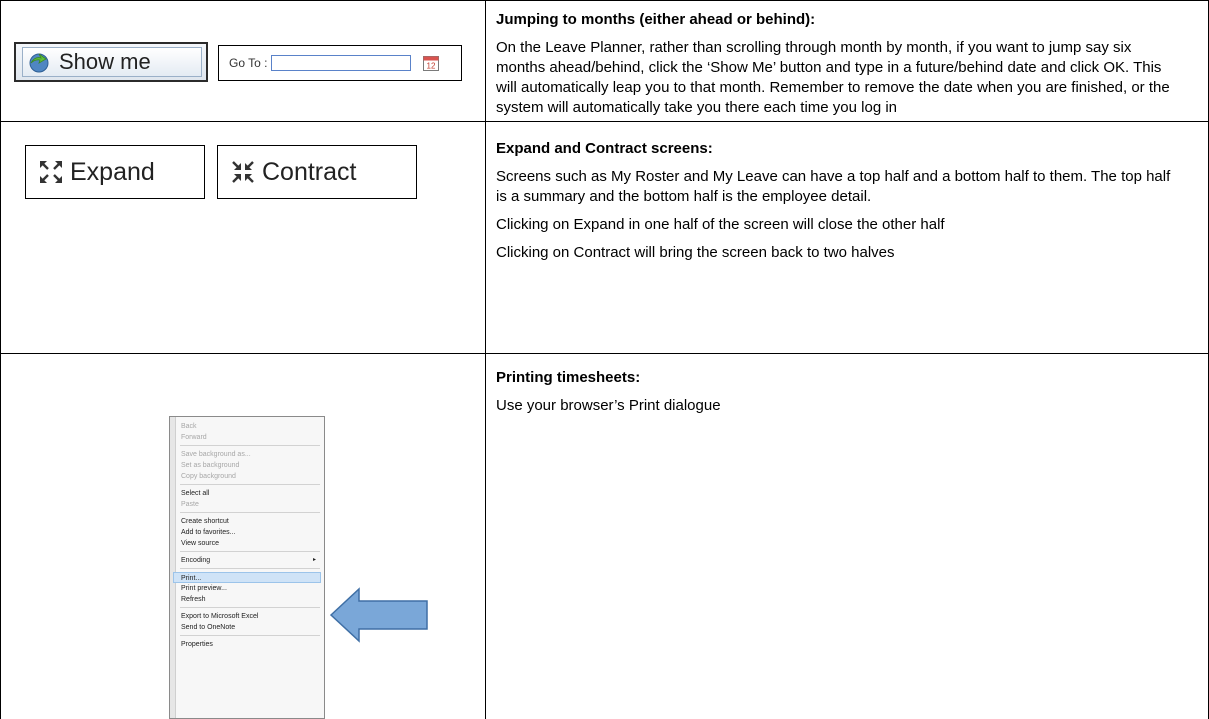  I want to click on table-border-left, so click(0, 359).